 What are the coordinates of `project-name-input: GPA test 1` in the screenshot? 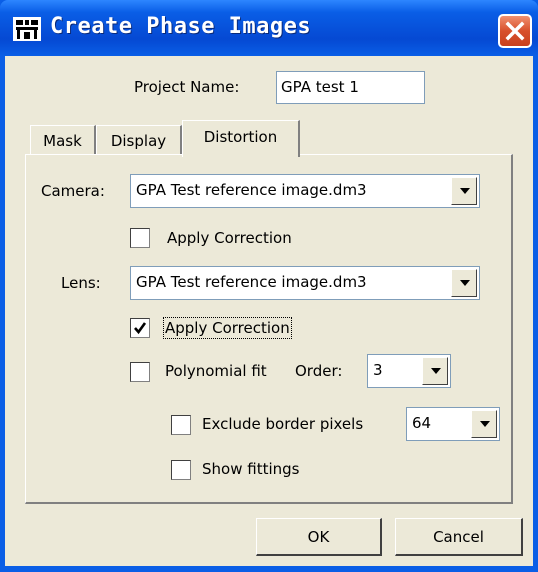 It's located at (350, 87).